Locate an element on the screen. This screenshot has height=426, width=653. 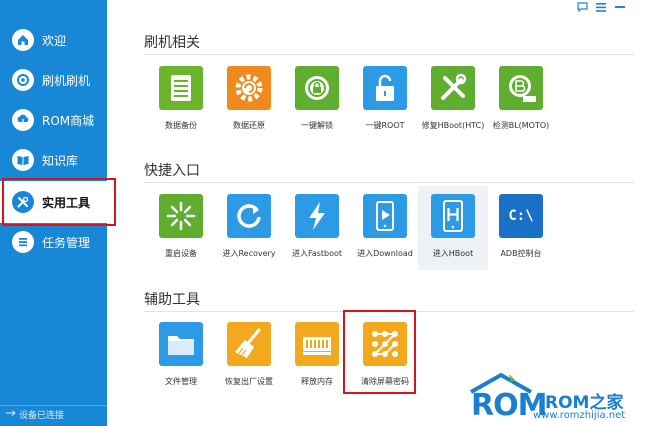
phone-play-icon is located at coordinates (385, 216).